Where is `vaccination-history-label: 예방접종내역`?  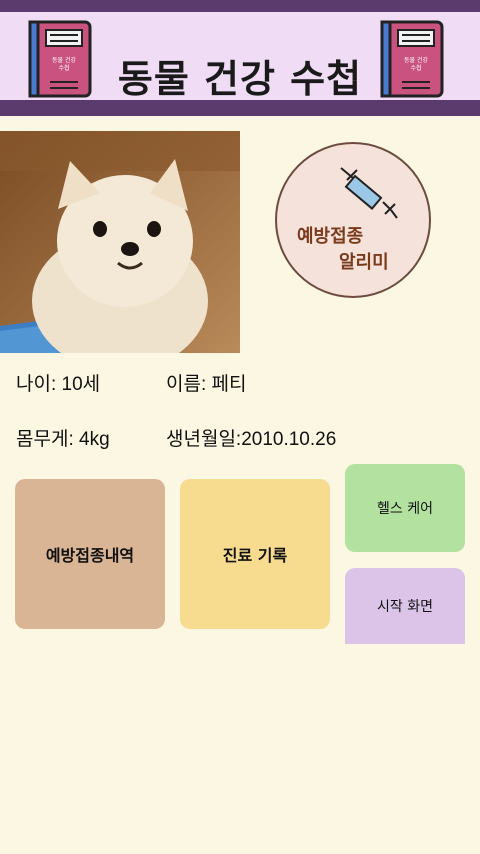 vaccination-history-label: 예방접종내역 is located at coordinates (90, 555).